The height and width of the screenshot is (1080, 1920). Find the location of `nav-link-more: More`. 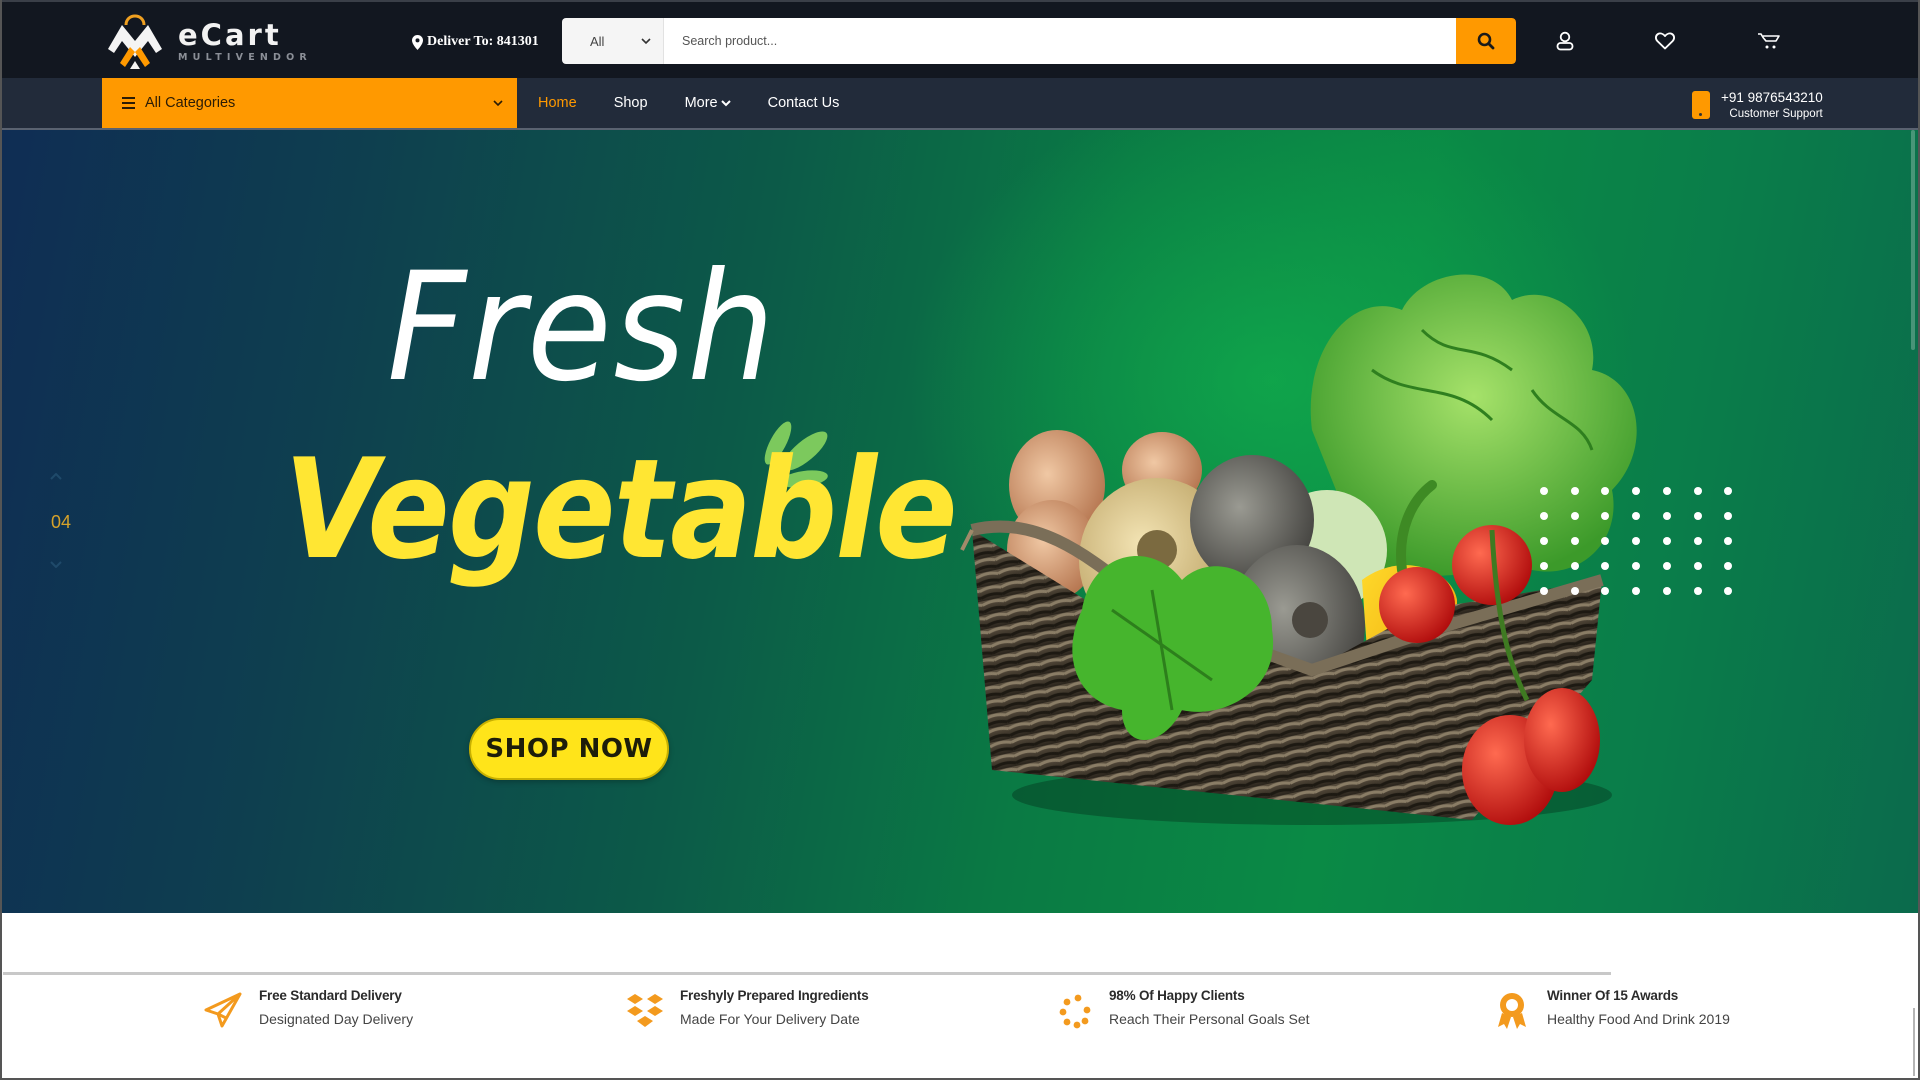

nav-link-more: More is located at coordinates (708, 103).